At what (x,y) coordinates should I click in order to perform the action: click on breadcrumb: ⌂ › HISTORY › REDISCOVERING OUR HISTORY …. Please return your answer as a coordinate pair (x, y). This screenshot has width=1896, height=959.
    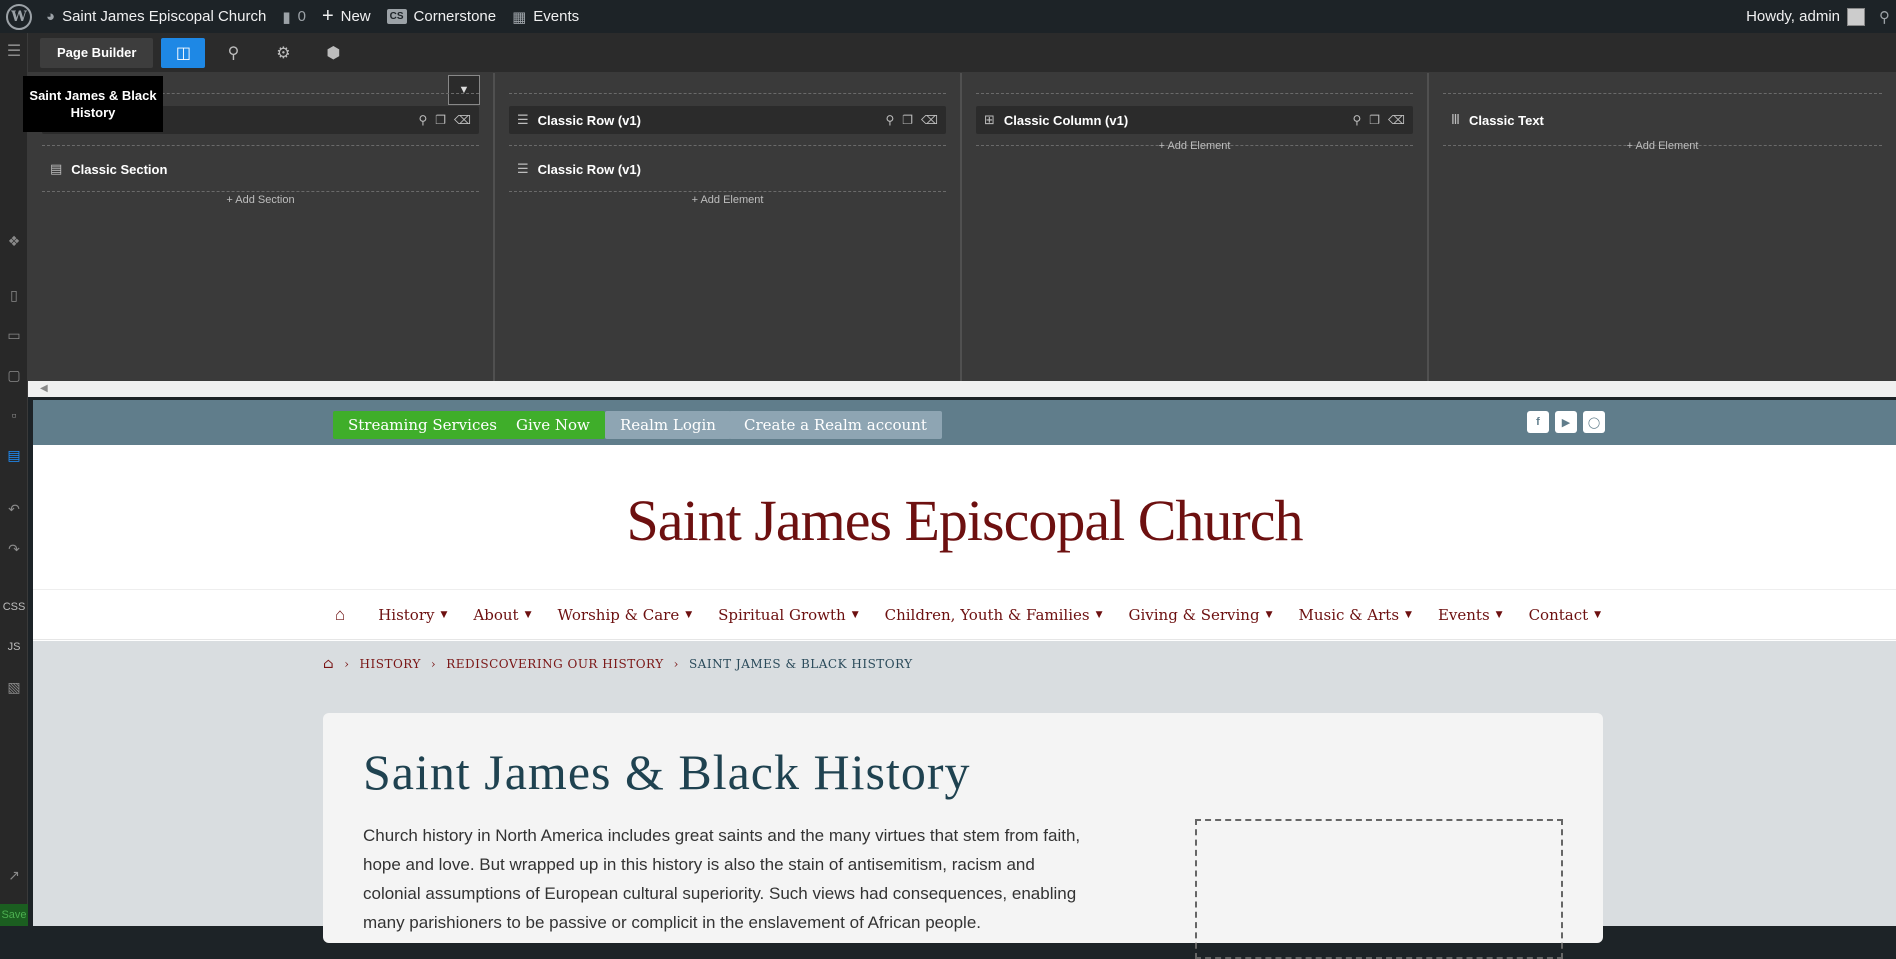
    Looking at the image, I should click on (618, 664).